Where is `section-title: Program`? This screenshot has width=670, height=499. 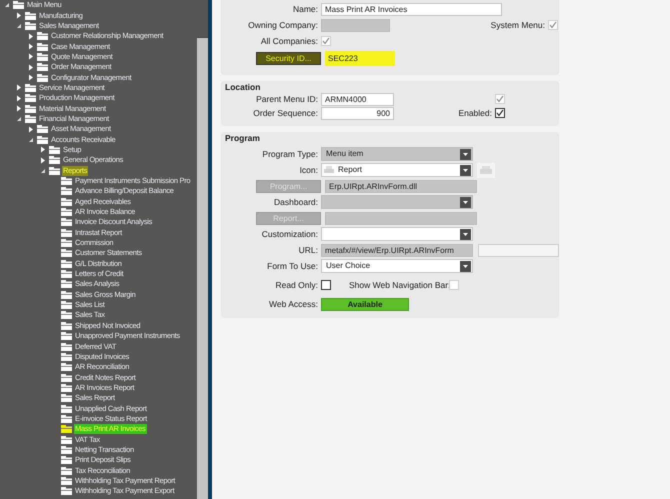 section-title: Program is located at coordinates (242, 138).